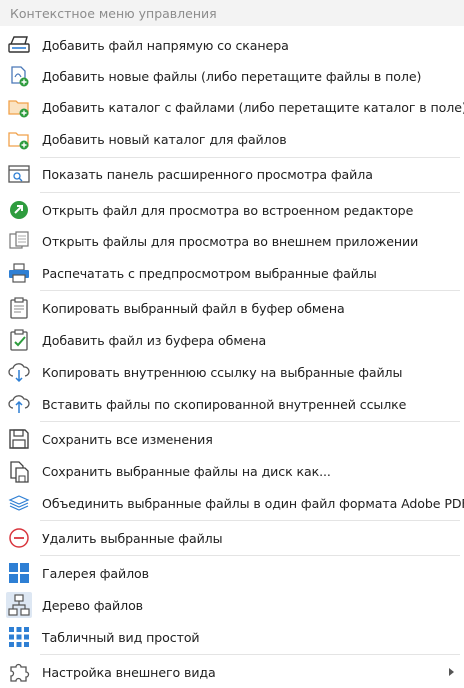 Image resolution: width=464 pixels, height=688 pixels. I want to click on menu-item-paste-clipboard: Добавить файл из буфера обмена, so click(232, 340).